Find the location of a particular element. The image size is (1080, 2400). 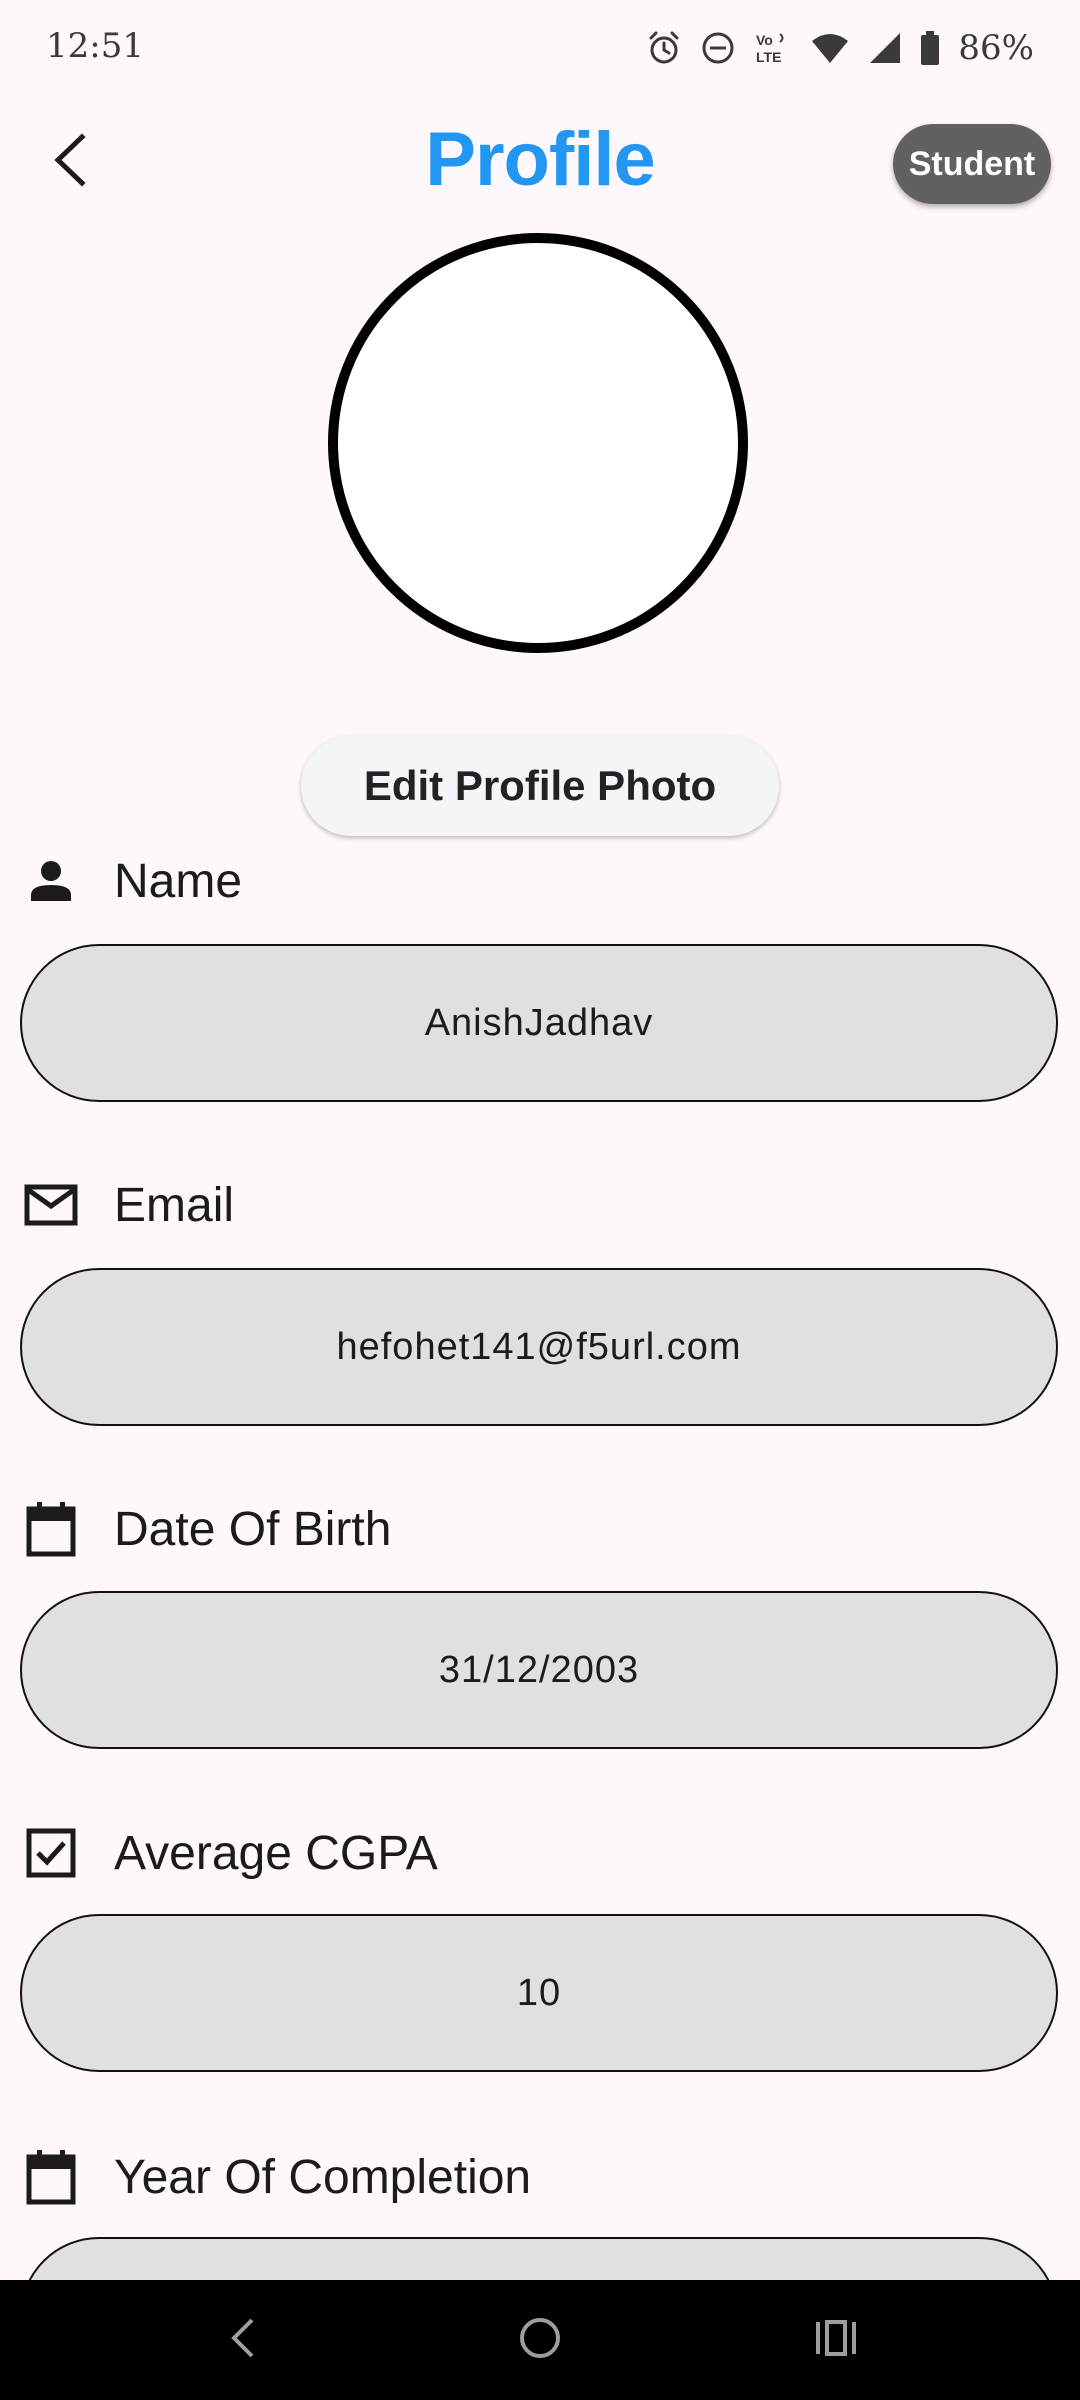

mail-icon is located at coordinates (51, 1205).